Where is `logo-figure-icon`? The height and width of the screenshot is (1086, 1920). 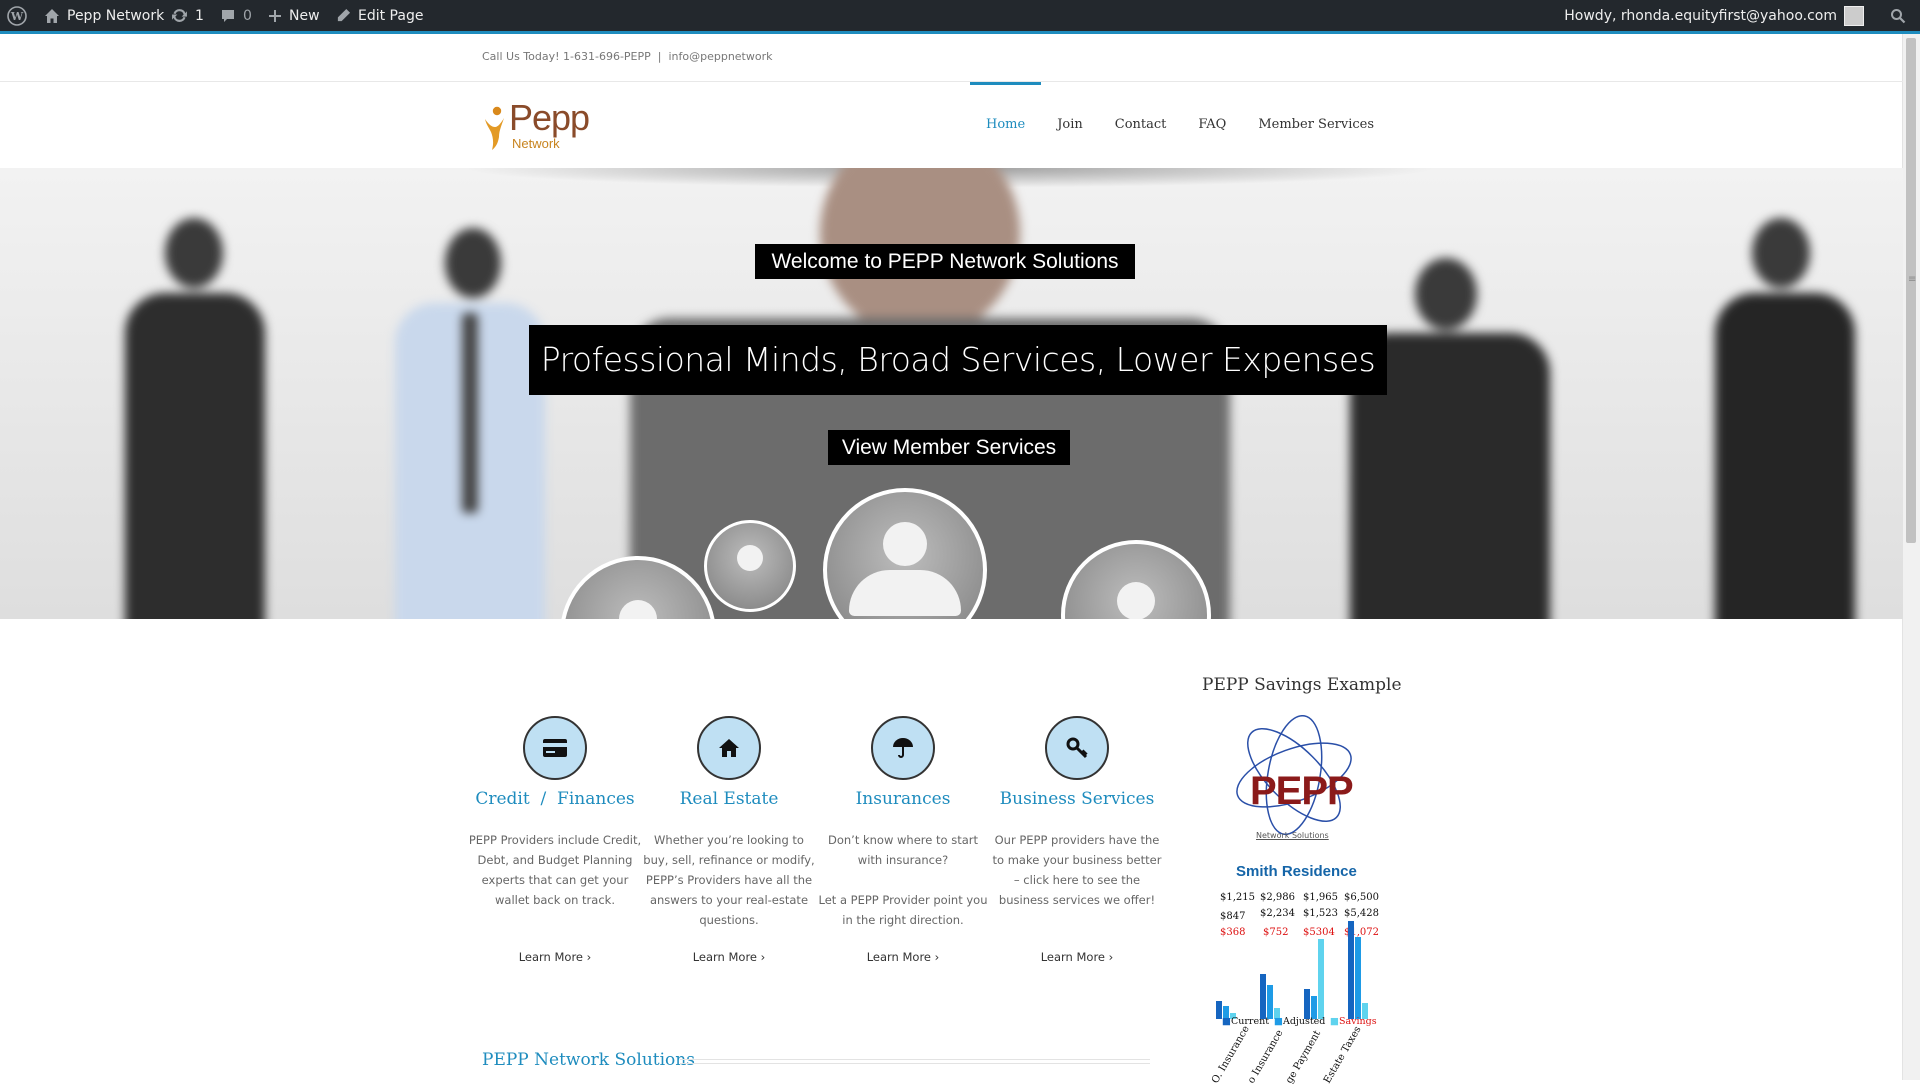
logo-figure-icon is located at coordinates (494, 128).